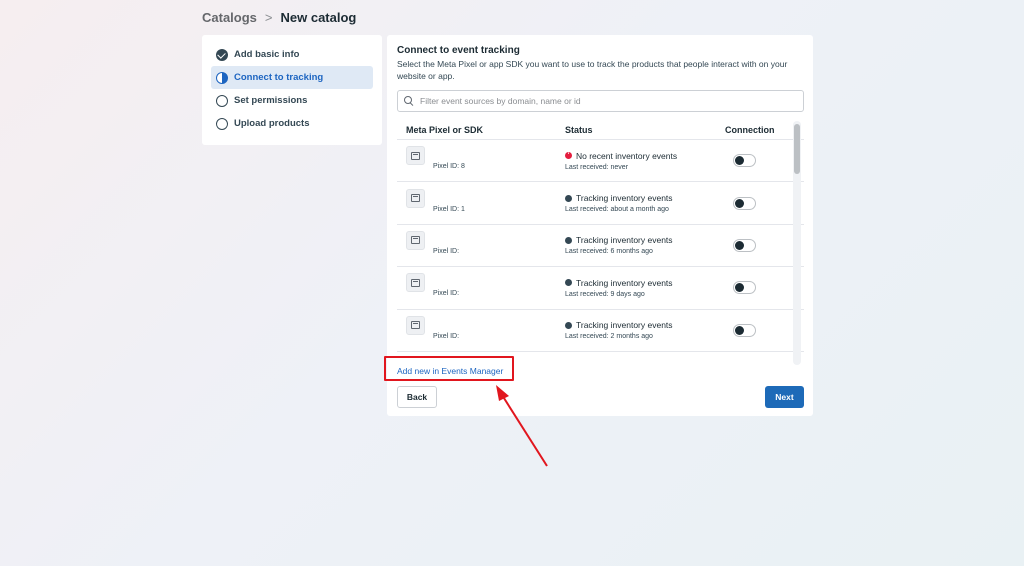 The width and height of the screenshot is (1024, 566). Describe the element at coordinates (222, 77) in the screenshot. I see `half-circle-icon` at that location.